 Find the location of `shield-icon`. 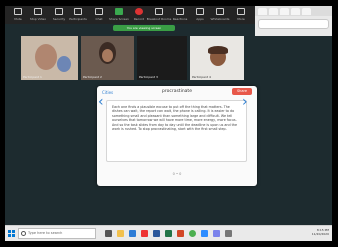

shield-icon is located at coordinates (59, 11).